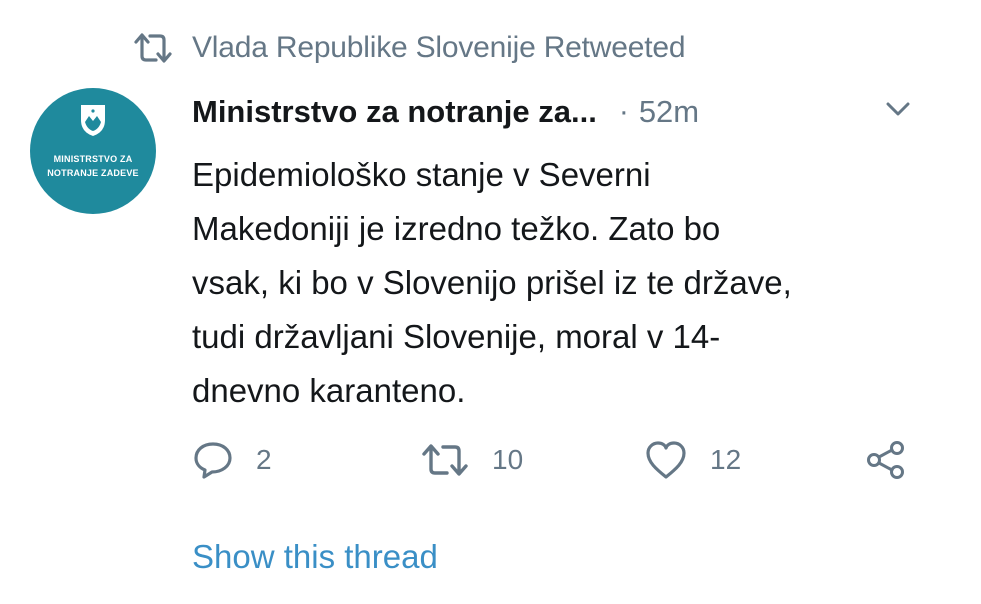 The width and height of the screenshot is (981, 604). What do you see at coordinates (726, 459) in the screenshot?
I see `like-count: 12` at bounding box center [726, 459].